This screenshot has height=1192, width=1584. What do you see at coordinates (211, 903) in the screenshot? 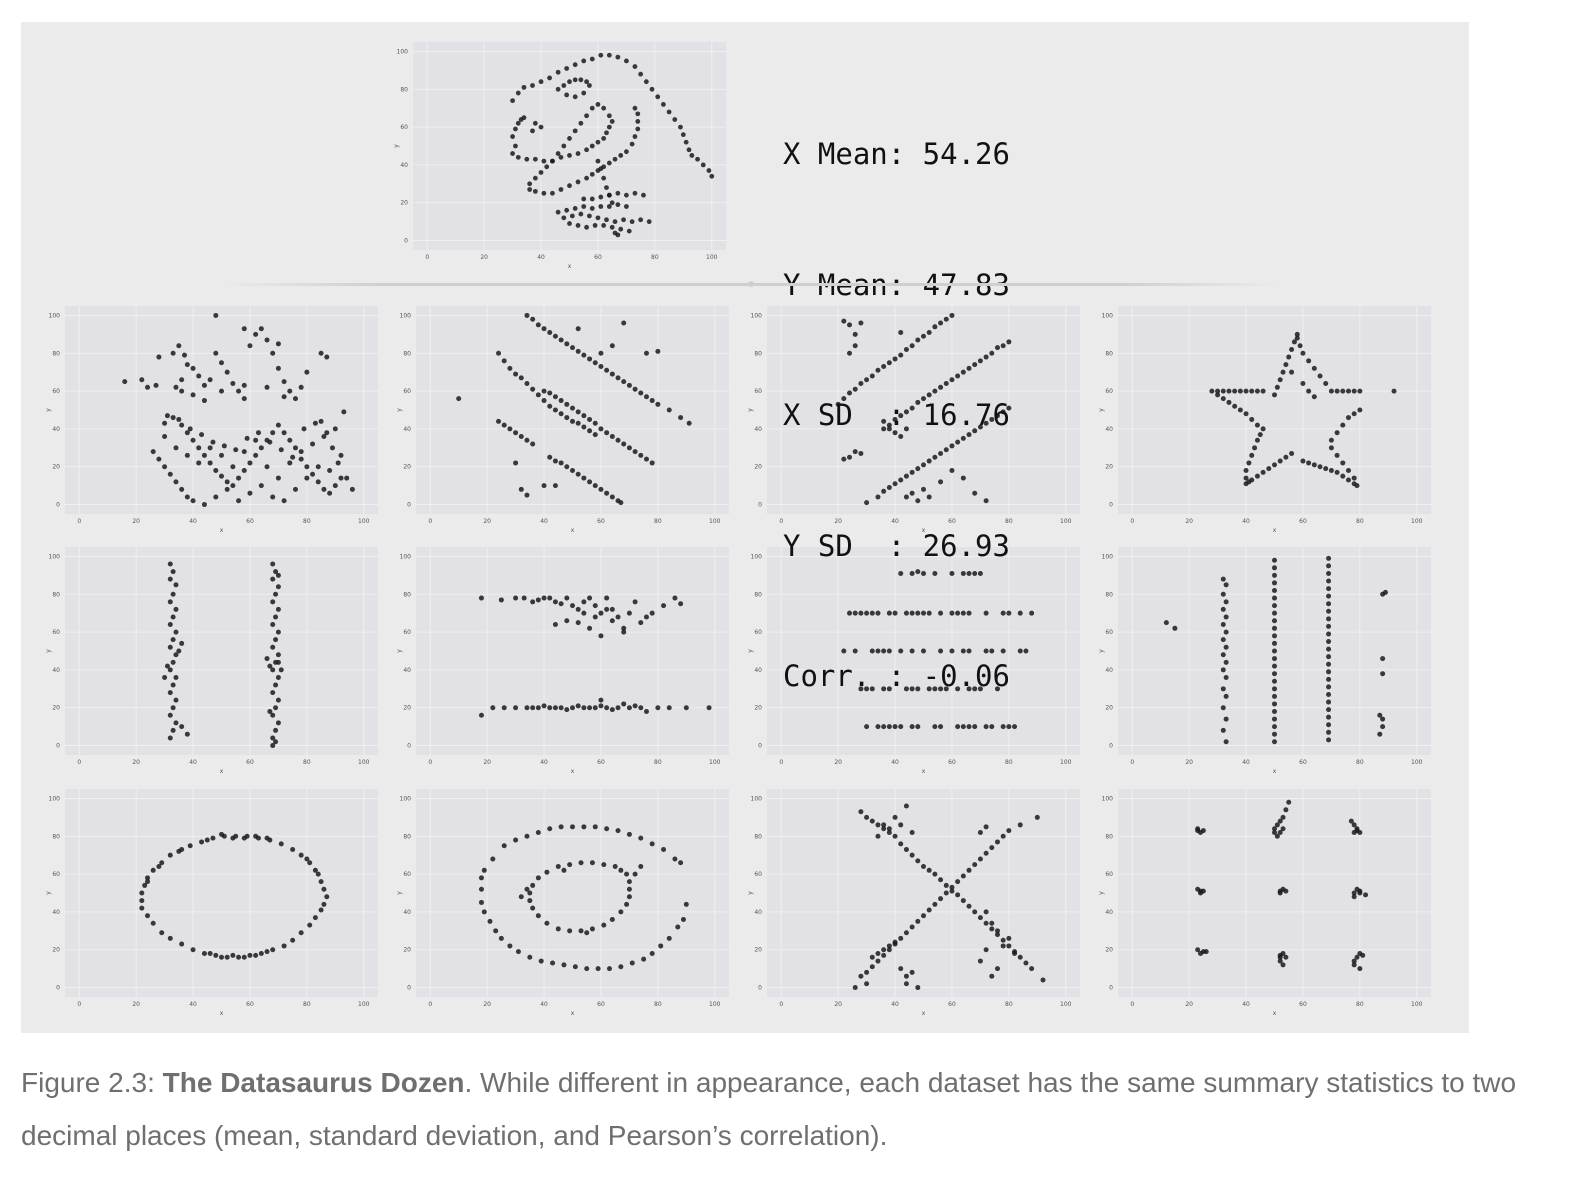
I see `scatter-svg-circle: 0 20 40 60 80 100 0 20 40 60 80 100 x y` at bounding box center [211, 903].